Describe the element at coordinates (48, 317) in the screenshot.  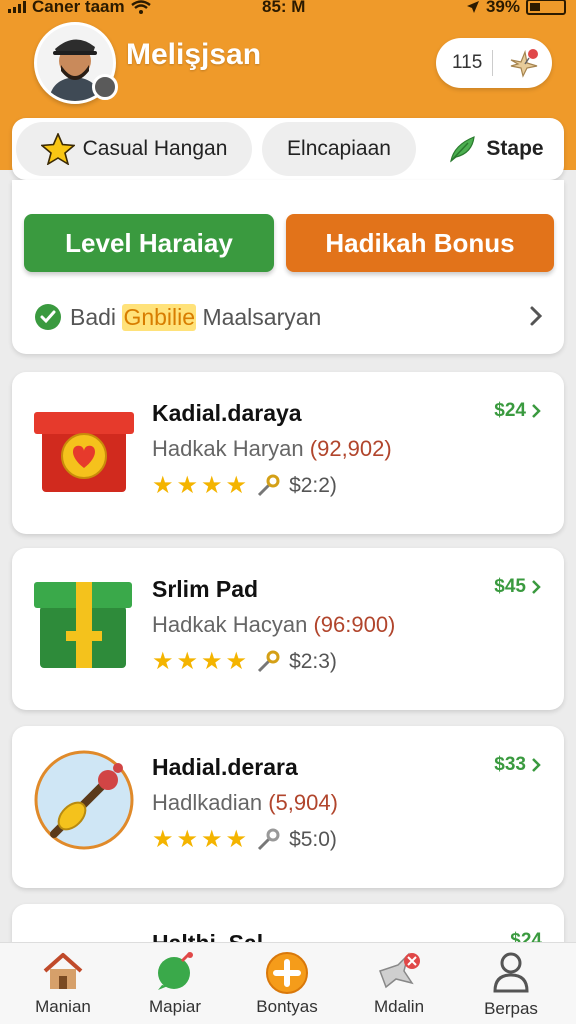
I see `check-circle-icon` at that location.